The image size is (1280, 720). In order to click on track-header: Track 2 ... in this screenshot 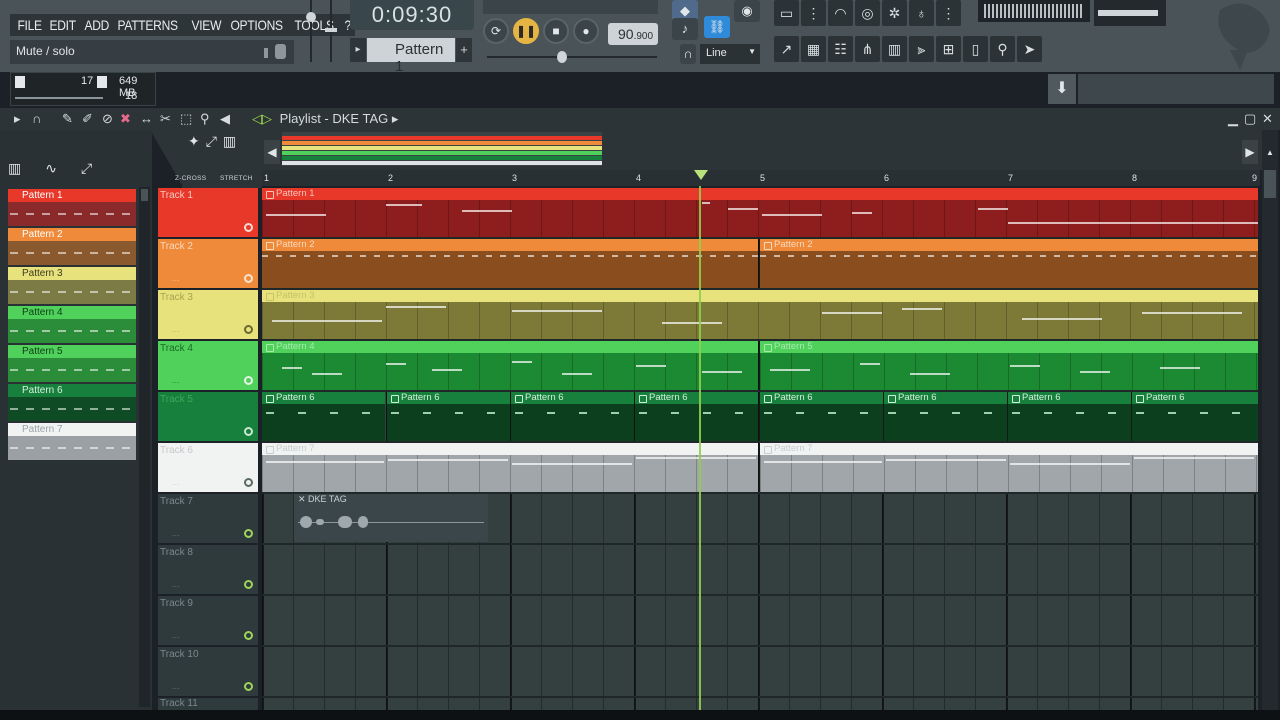, I will do `click(208, 263)`.